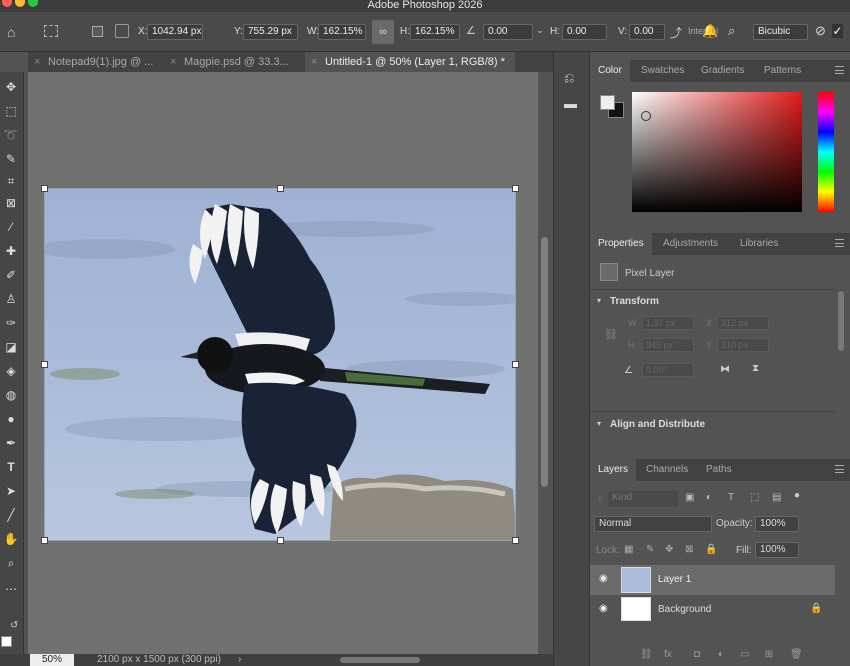 The width and height of the screenshot is (850, 666). What do you see at coordinates (11, 227) in the screenshot?
I see `eyedropper-tool-icon: ⁄` at bounding box center [11, 227].